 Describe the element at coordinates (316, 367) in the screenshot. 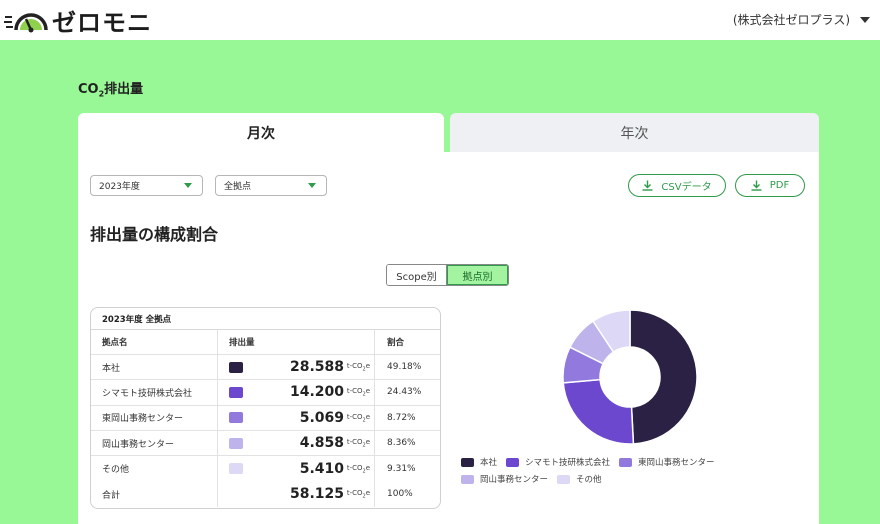

I see `emissions-value: 28.588` at that location.